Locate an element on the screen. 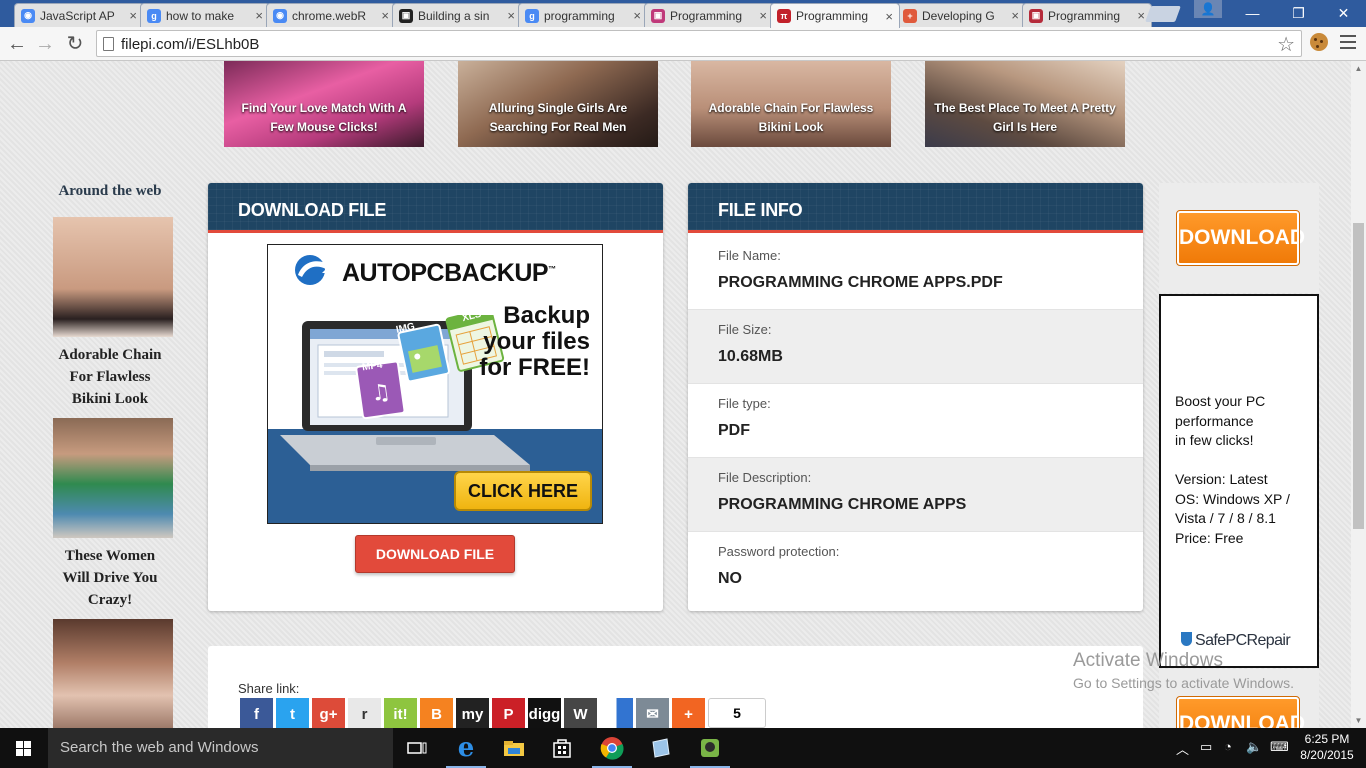 This screenshot has width=1366, height=768. tab-label: JavaScript AP is located at coordinates (77, 15).